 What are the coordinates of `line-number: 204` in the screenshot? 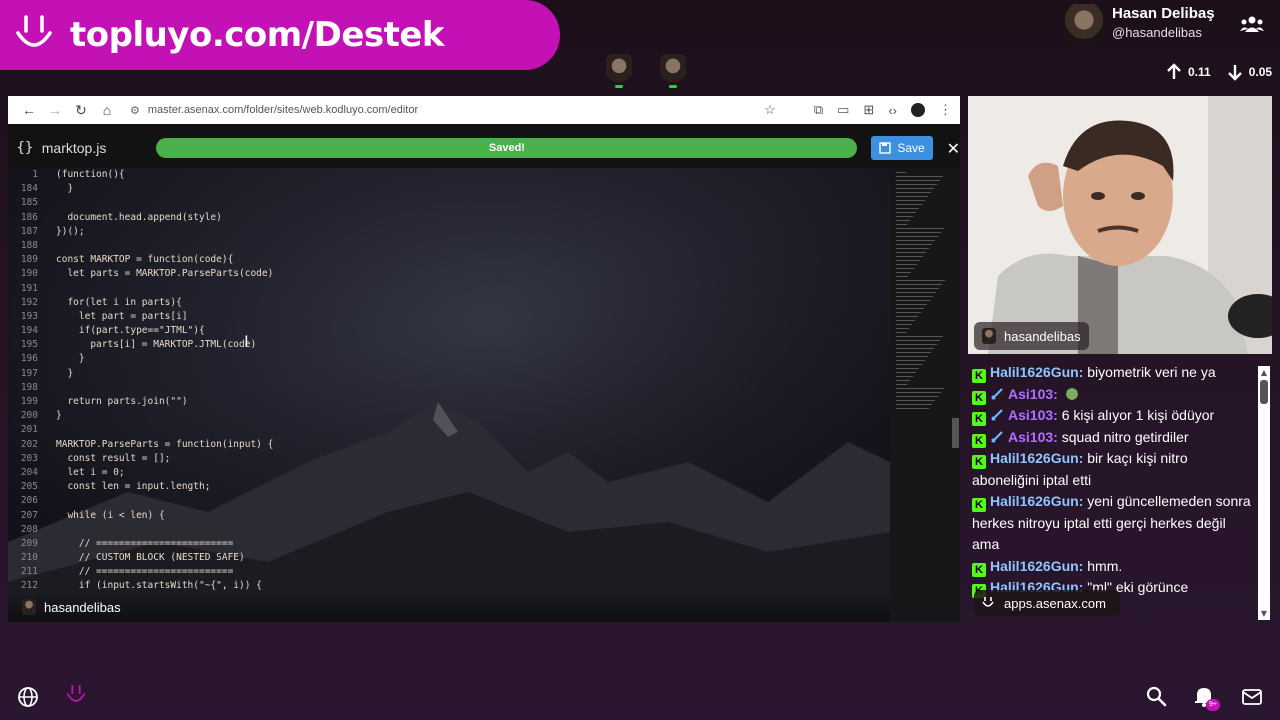 It's located at (29, 472).